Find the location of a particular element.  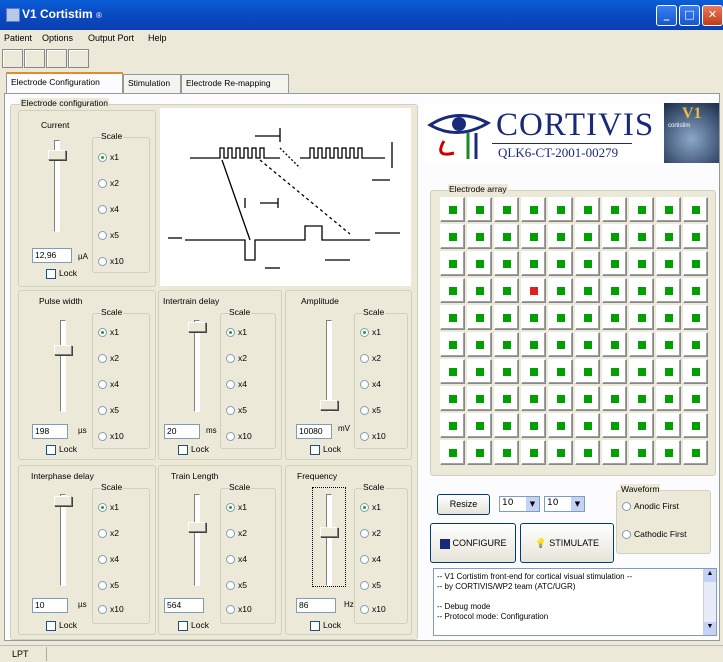

log-scrollbar: ▲ ▼ is located at coordinates (709, 602).